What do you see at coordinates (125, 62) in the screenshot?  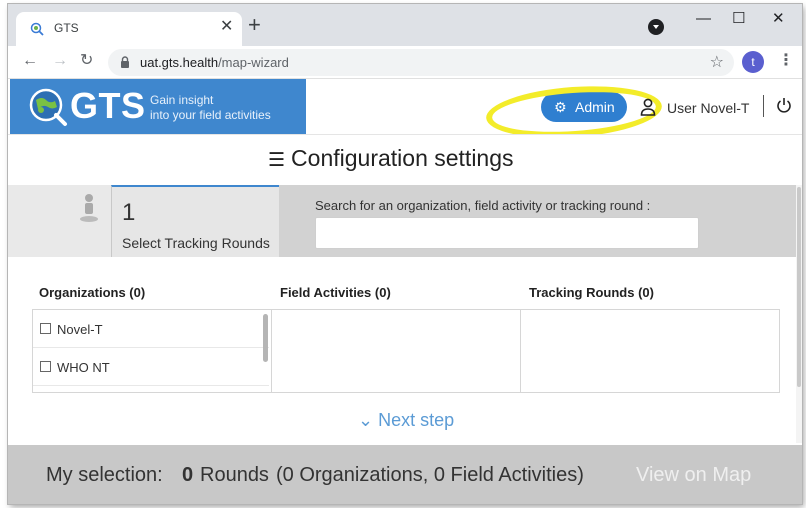 I see `lock-icon` at bounding box center [125, 62].